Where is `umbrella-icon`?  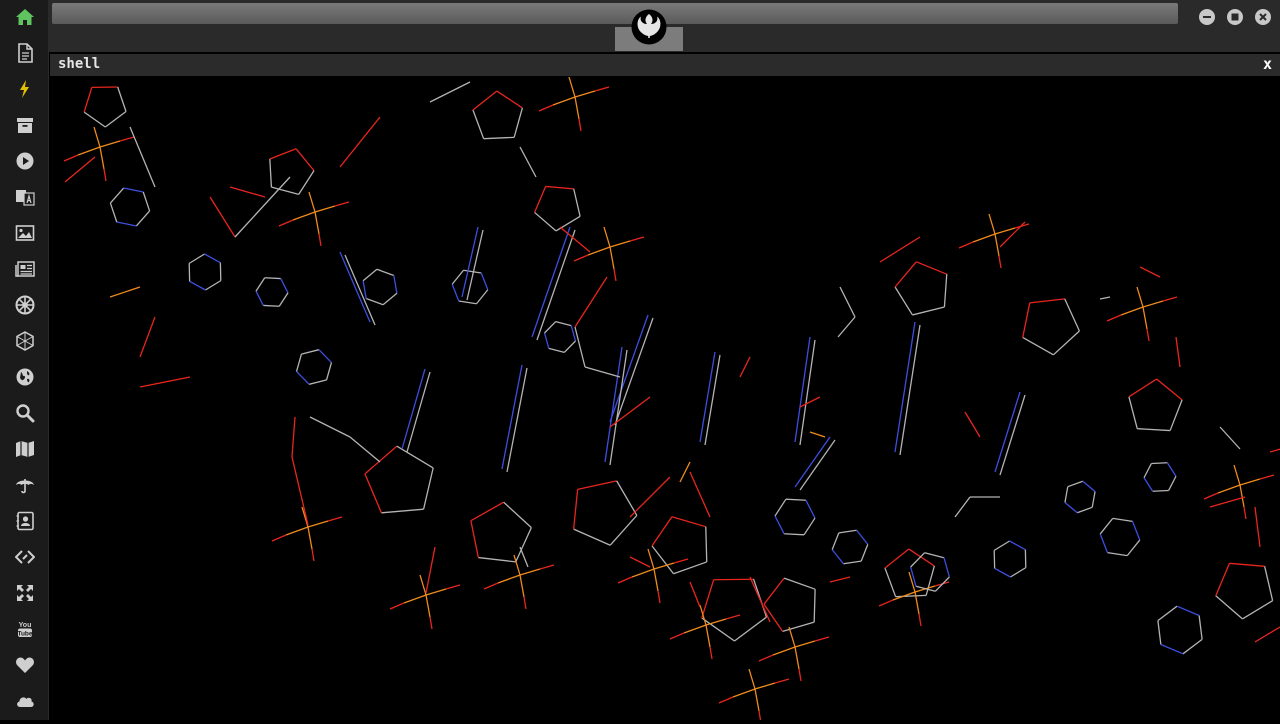 umbrella-icon is located at coordinates (25, 485).